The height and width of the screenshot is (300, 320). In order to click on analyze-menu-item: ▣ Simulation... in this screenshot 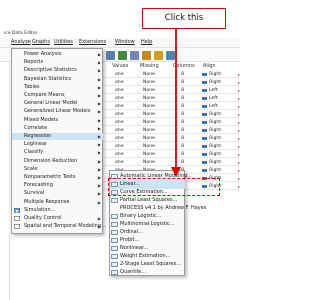, I will do `click(57, 210)`.